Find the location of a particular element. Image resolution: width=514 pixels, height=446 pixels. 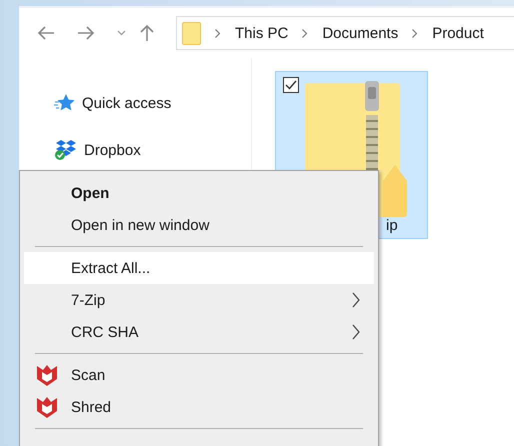

breadcrumb-item: This PC is located at coordinates (261, 33).